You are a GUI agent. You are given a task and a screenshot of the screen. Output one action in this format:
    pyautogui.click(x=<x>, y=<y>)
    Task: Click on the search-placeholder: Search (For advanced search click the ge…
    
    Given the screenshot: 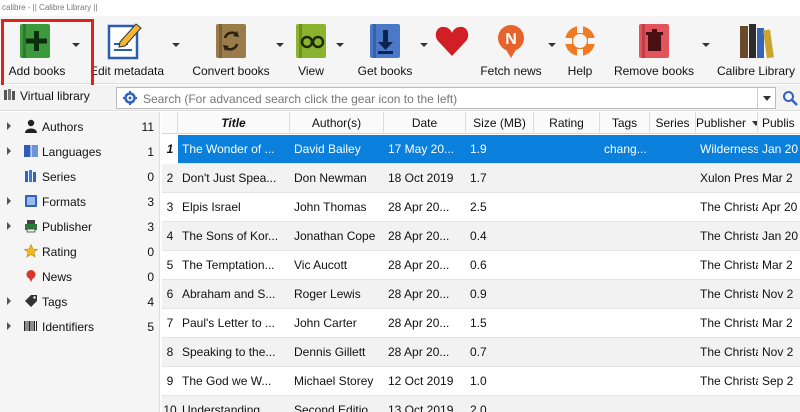 What is the action you would take?
    pyautogui.click(x=300, y=99)
    